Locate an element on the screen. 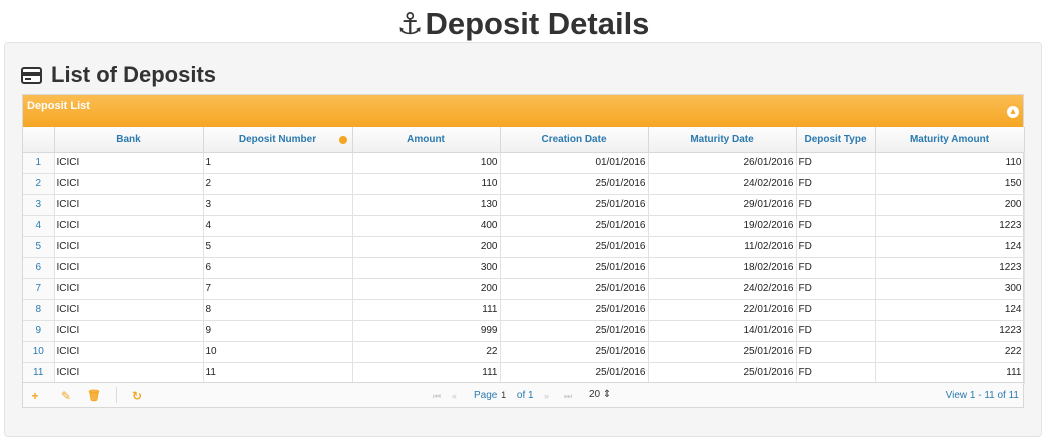  deposit-number-cell: 1 is located at coordinates (278, 163).